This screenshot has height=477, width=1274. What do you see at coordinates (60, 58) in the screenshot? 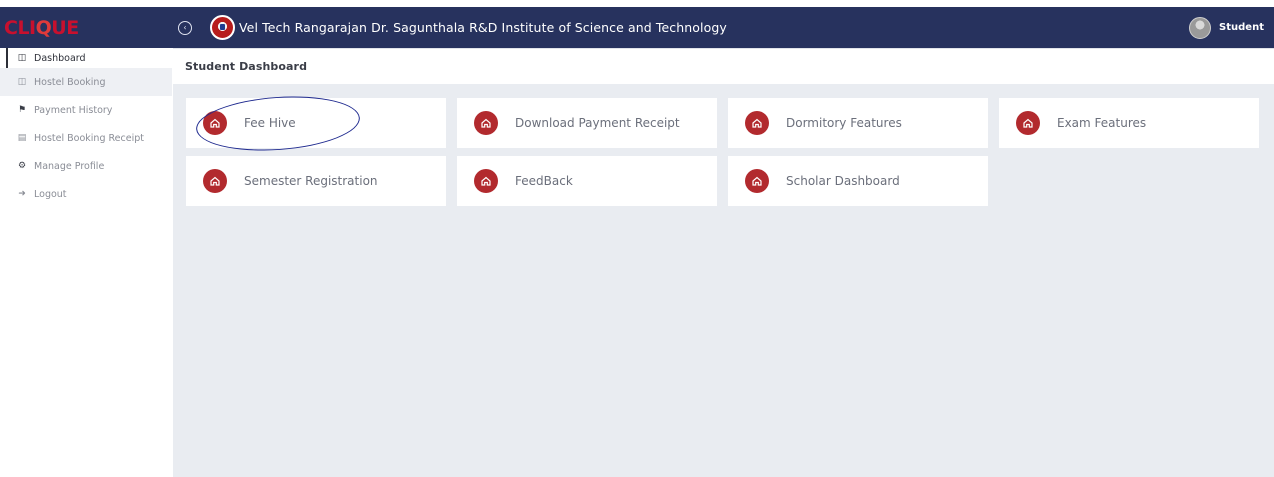
I see `sidebar-item-label: Dashboard` at bounding box center [60, 58].